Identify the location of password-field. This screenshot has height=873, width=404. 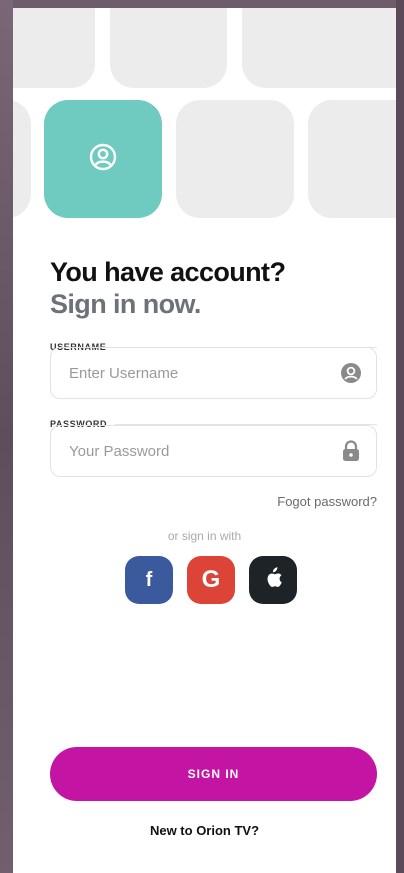
(213, 451).